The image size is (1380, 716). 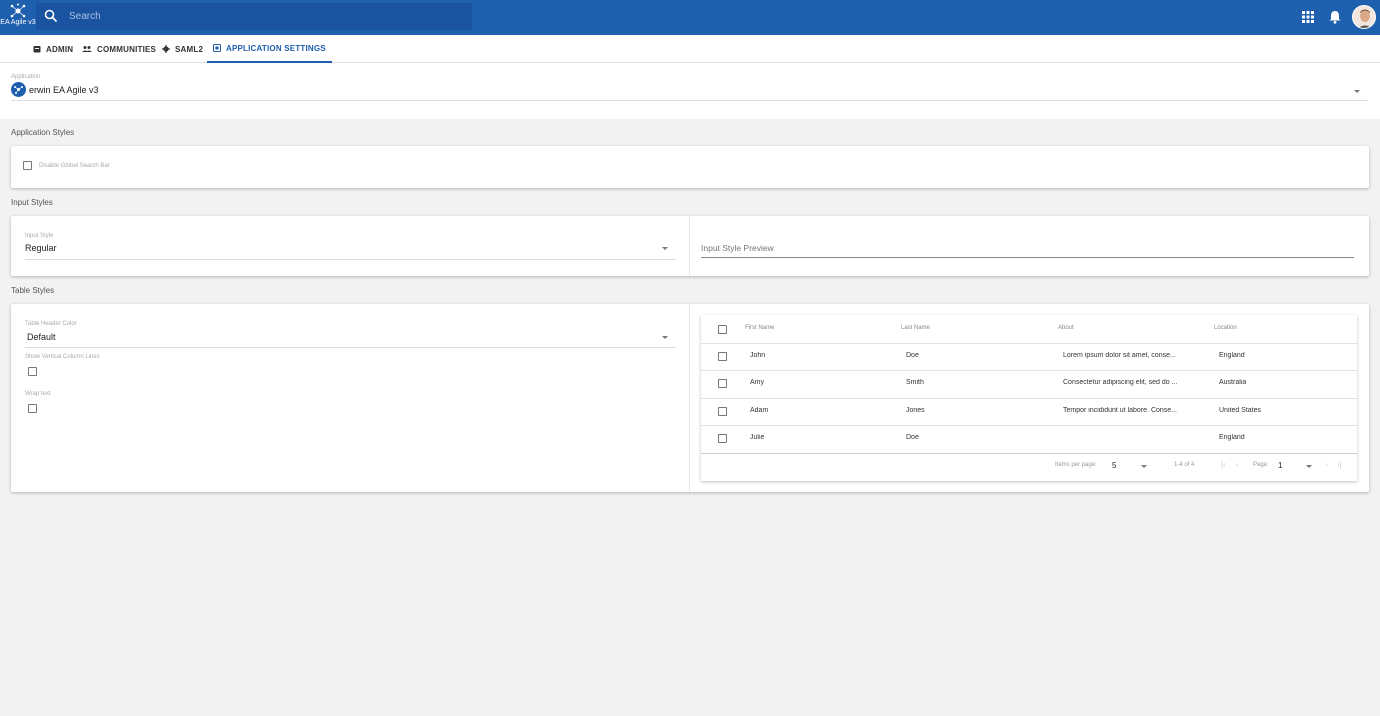 I want to click on items-per-page-label: Items per page:, so click(x=1076, y=465).